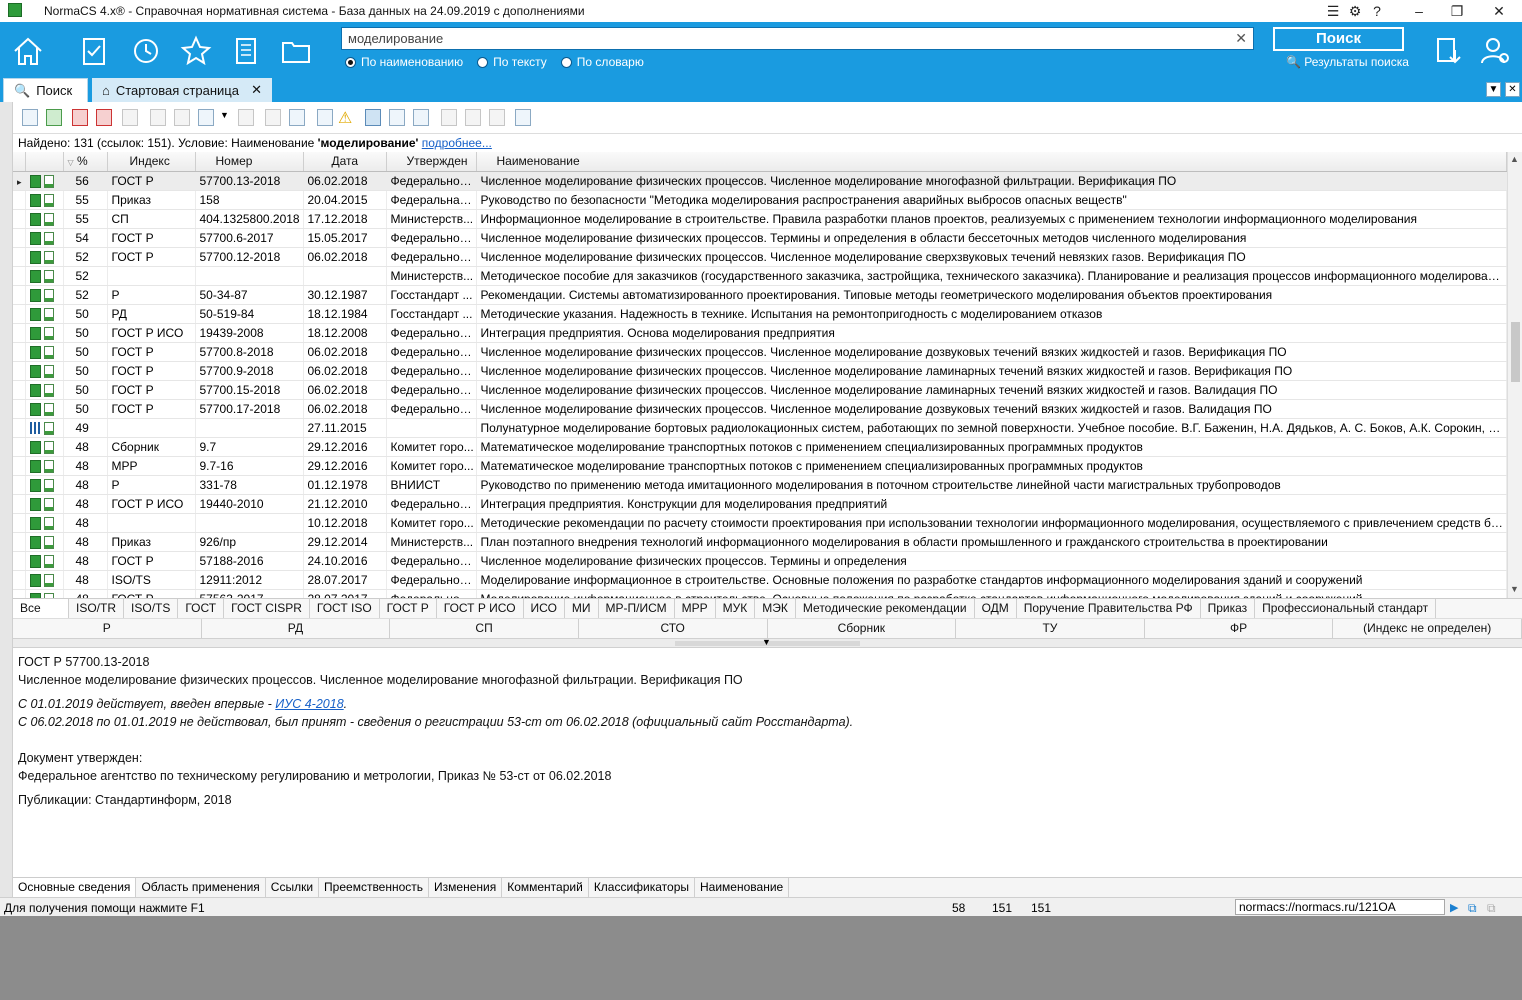 Image resolution: width=1522 pixels, height=1000 pixels. I want to click on tree-icon, so click(325, 117).